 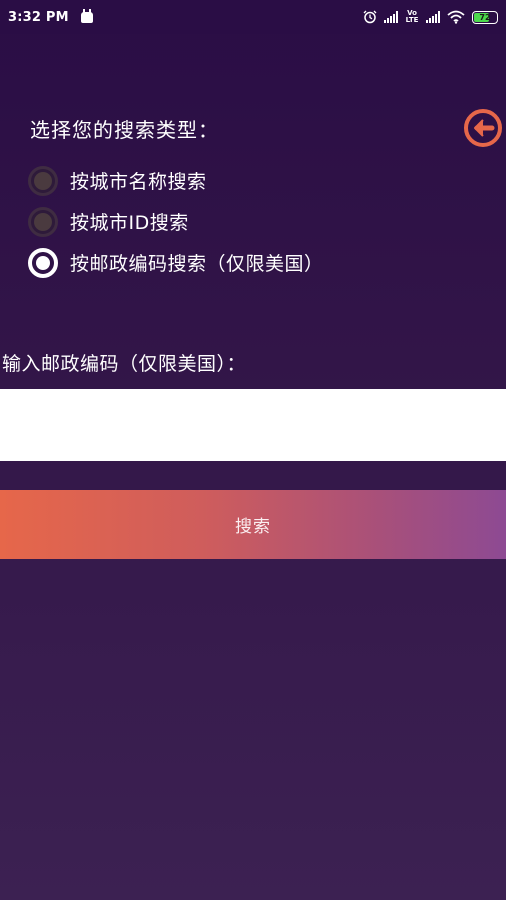 I want to click on status-left: 3:32 PM, so click(x=46, y=16).